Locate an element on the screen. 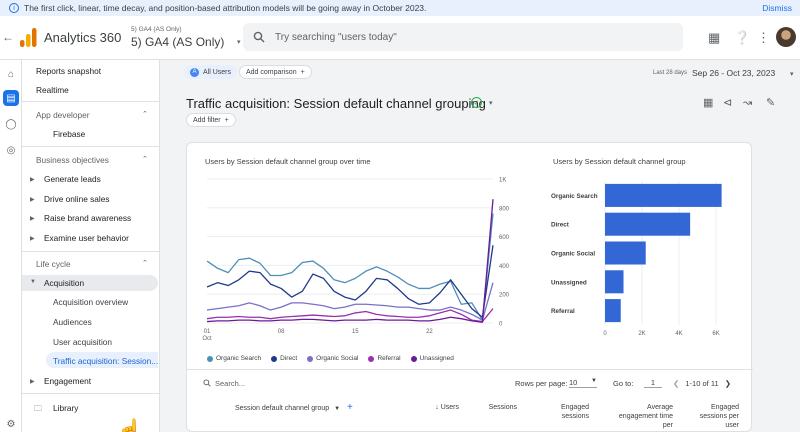 This screenshot has width=800, height=432. legend-label: Unassigned is located at coordinates (436, 358).